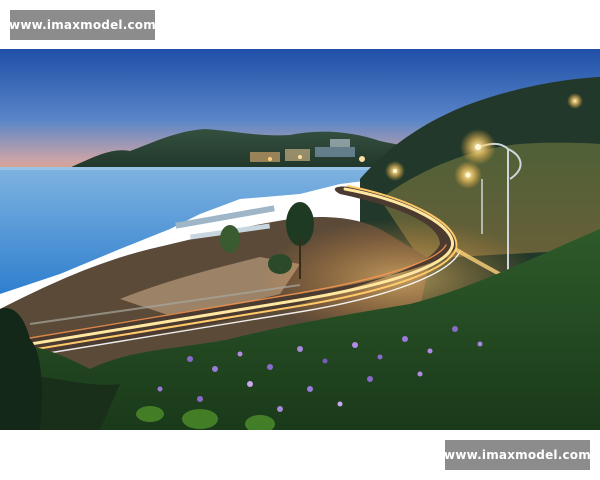  What do you see at coordinates (517, 455) in the screenshot?
I see `watermark-bottom: www.imaxmodel.com` at bounding box center [517, 455].